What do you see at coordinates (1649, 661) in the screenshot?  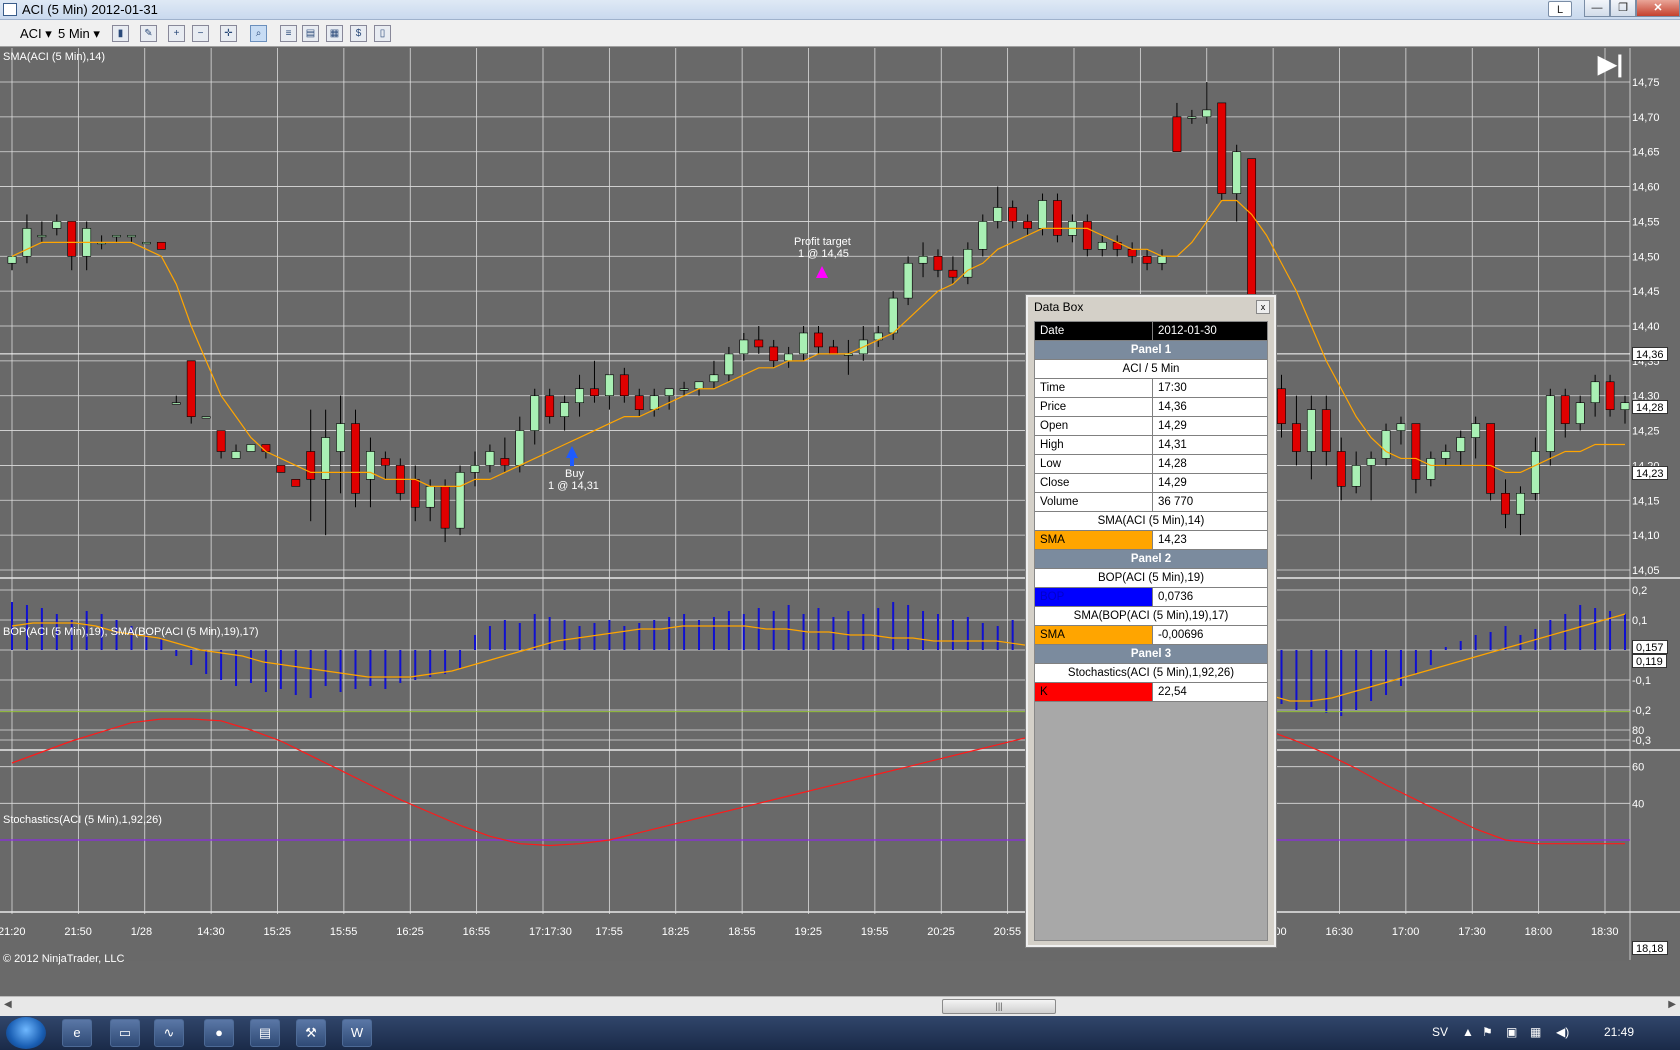 I see `bop-tag-sma: 0,119` at bounding box center [1649, 661].